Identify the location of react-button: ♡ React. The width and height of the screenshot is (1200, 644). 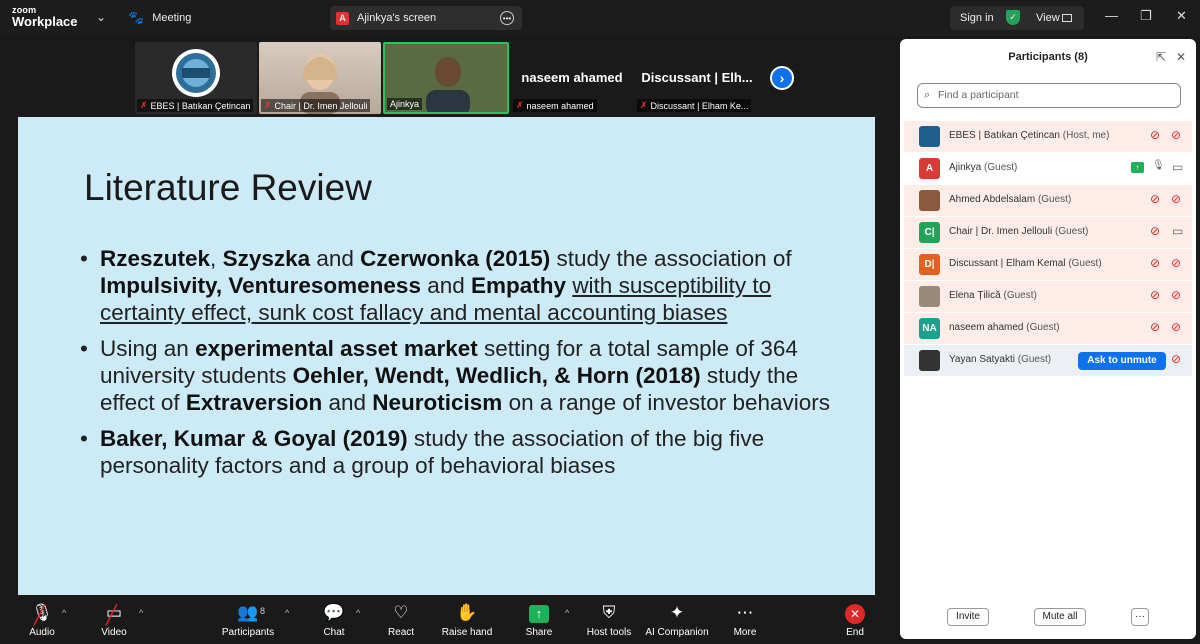
(401, 620).